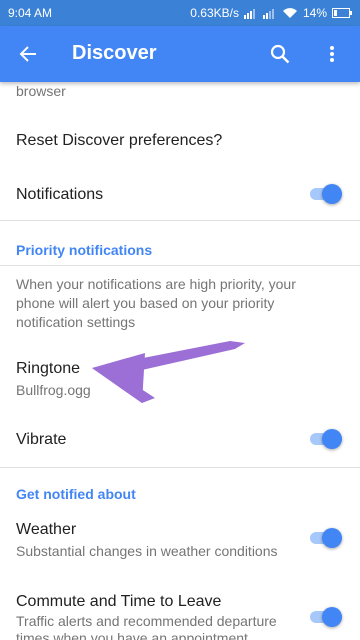 The width and height of the screenshot is (360, 640). Describe the element at coordinates (119, 601) in the screenshot. I see `commute-label: Commute and Time to Leave` at that location.